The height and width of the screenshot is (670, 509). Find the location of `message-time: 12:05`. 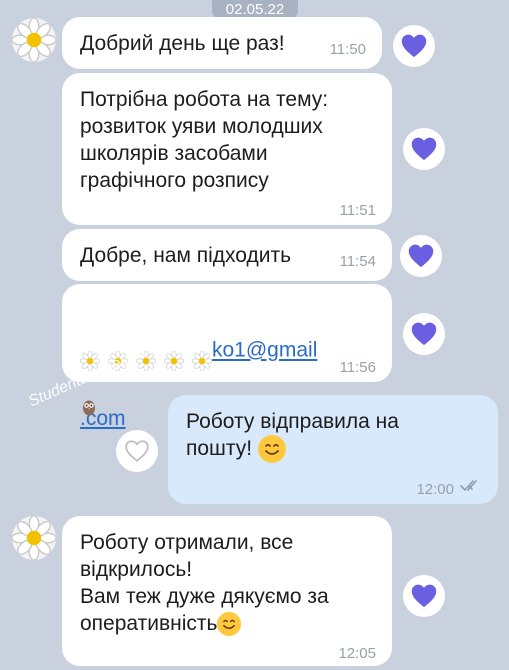

message-time: 12:05 is located at coordinates (357, 653).